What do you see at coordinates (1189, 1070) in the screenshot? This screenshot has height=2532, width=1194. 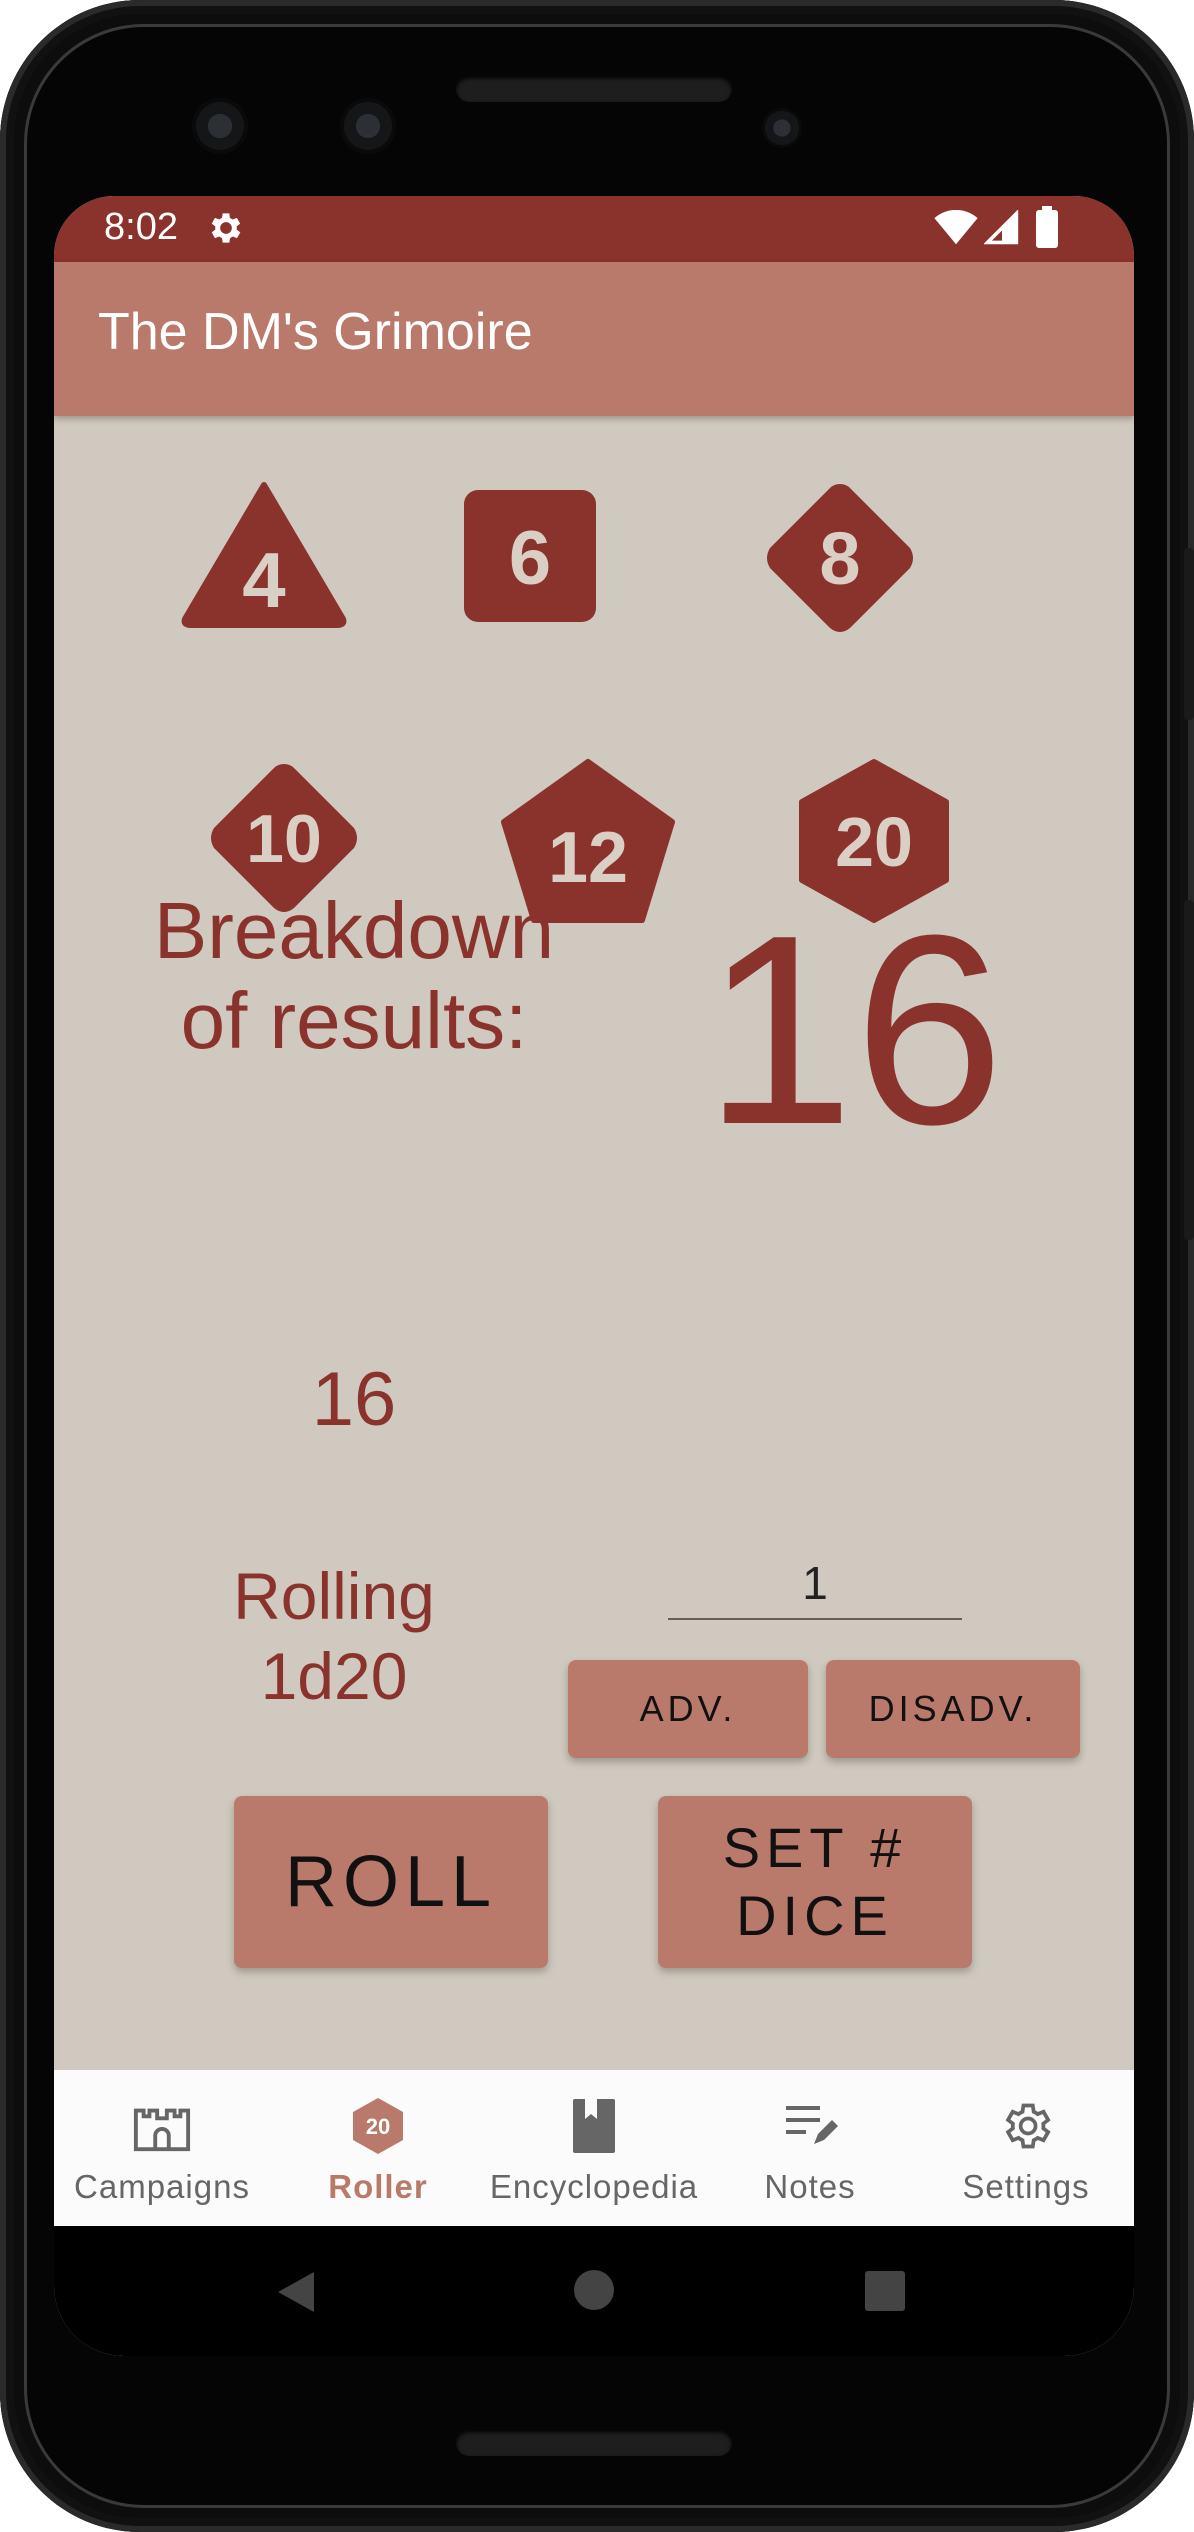 I see `volume-button` at bounding box center [1189, 1070].